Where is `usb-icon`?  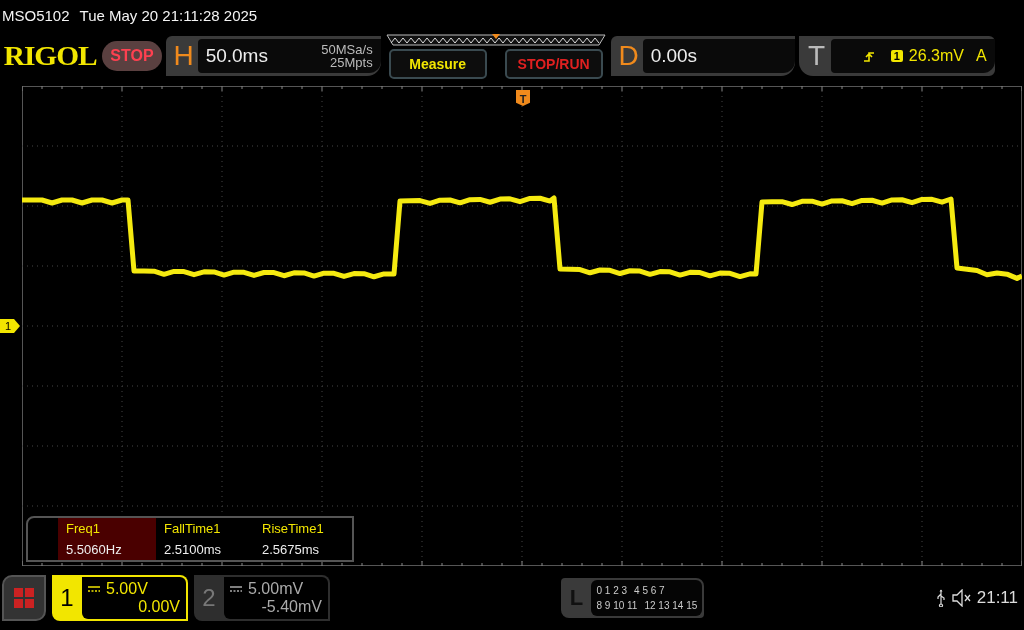
usb-icon is located at coordinates (940, 598).